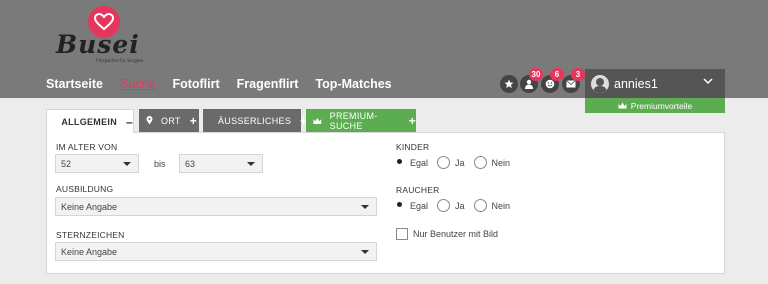 This screenshot has width=768, height=284. I want to click on sternzeichen-value: Keine Angabe, so click(89, 251).